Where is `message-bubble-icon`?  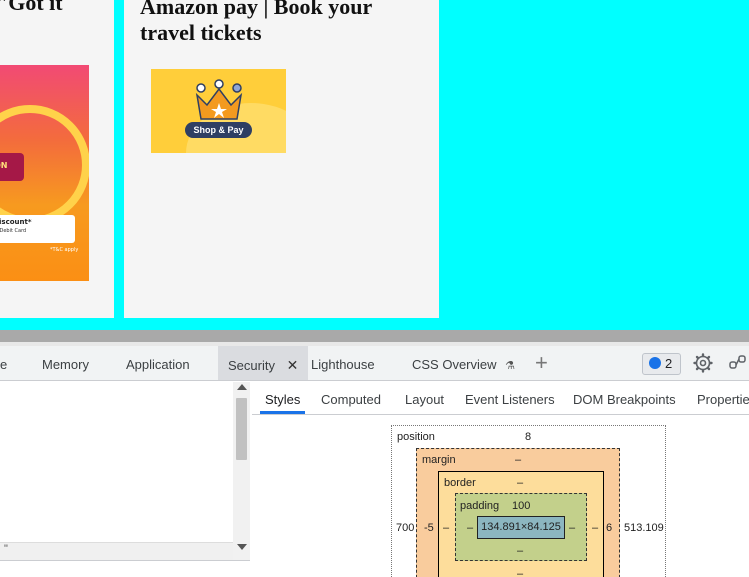
message-bubble-icon is located at coordinates (655, 363).